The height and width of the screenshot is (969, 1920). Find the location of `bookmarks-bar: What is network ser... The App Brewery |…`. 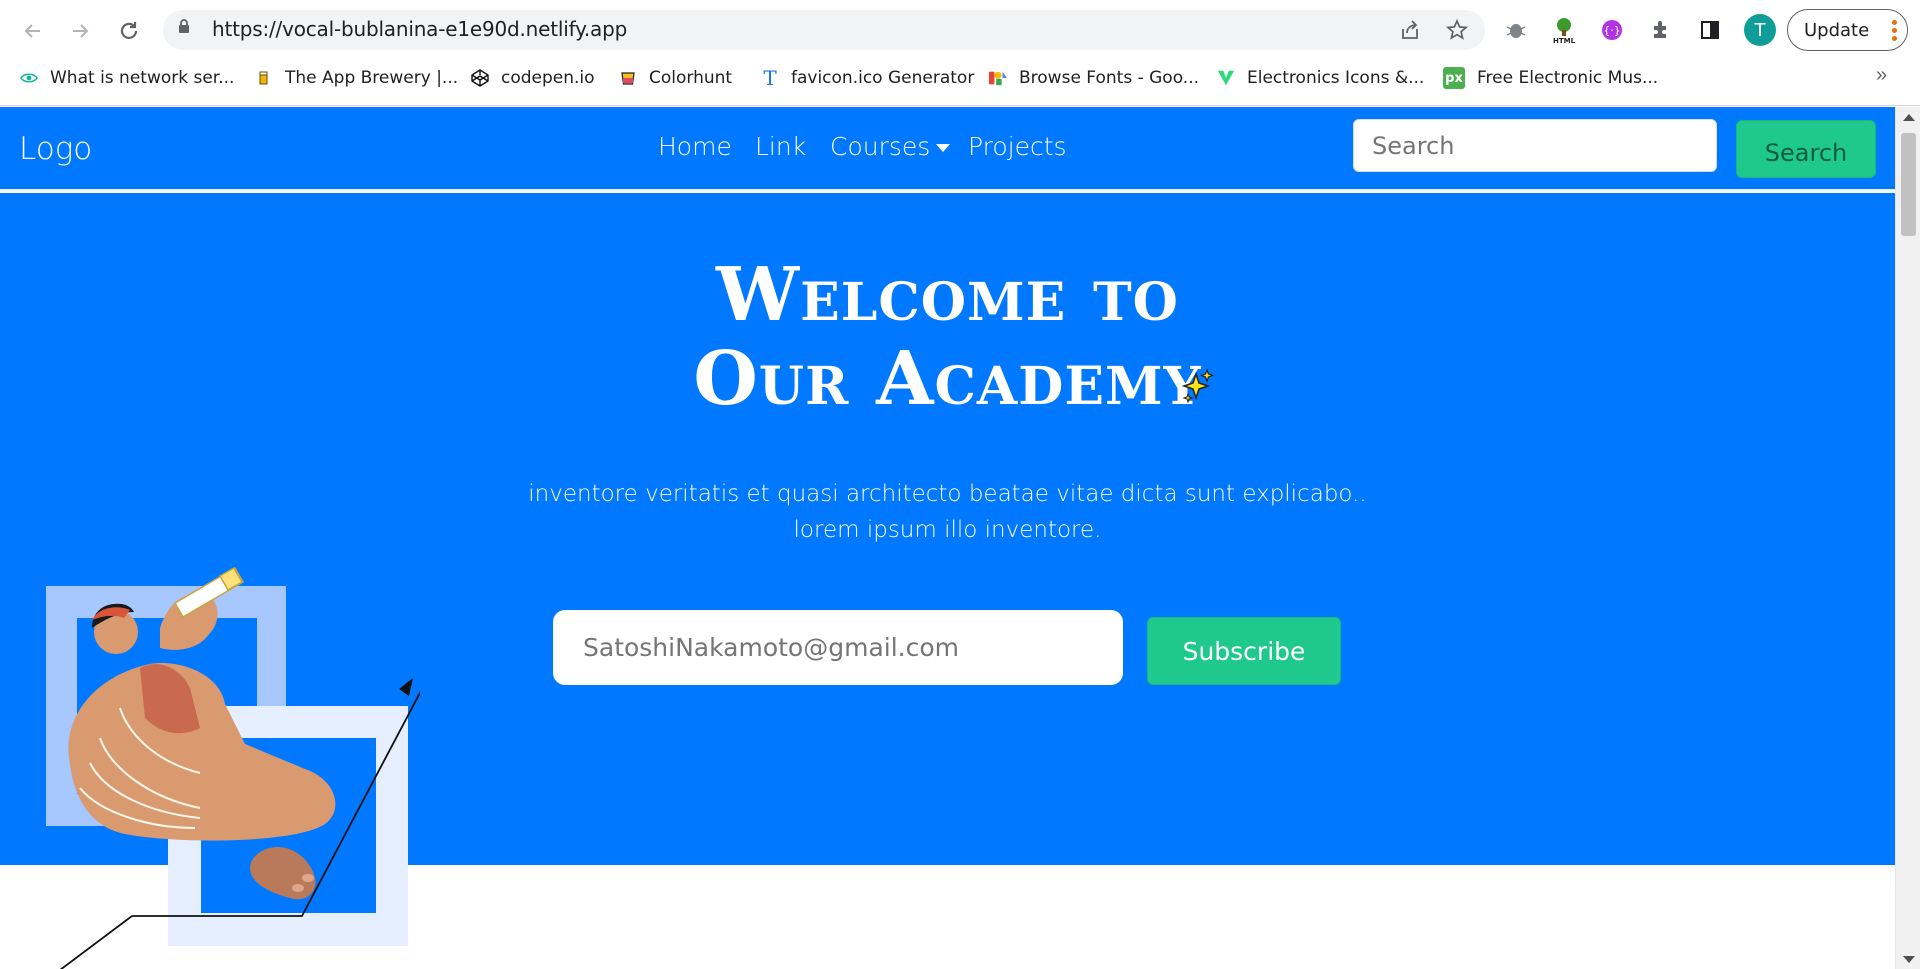

bookmarks-bar: What is network ser... The App Brewery |… is located at coordinates (960, 78).